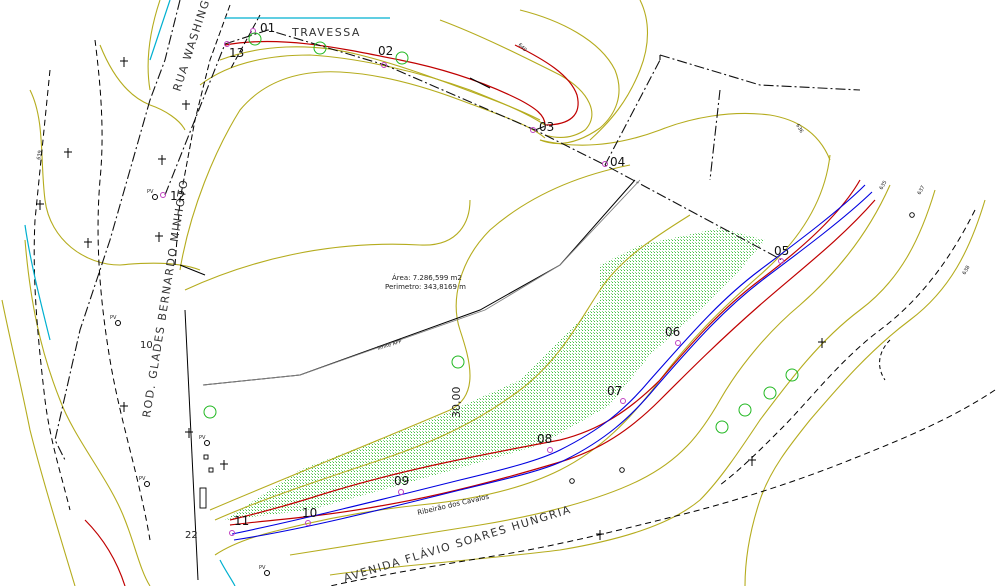 This screenshot has width=998, height=586. What do you see at coordinates (401, 481) in the screenshot?
I see `vertex-label-09: 09` at bounding box center [401, 481].